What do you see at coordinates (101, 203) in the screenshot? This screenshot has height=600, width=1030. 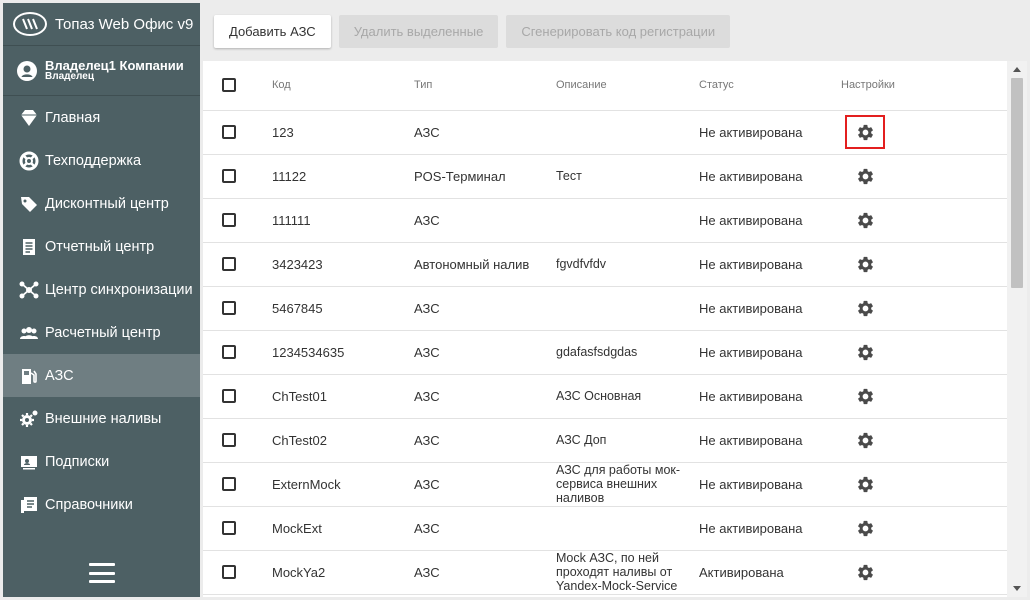 I see `sidebar-item-discount: Дисконтный центр` at bounding box center [101, 203].